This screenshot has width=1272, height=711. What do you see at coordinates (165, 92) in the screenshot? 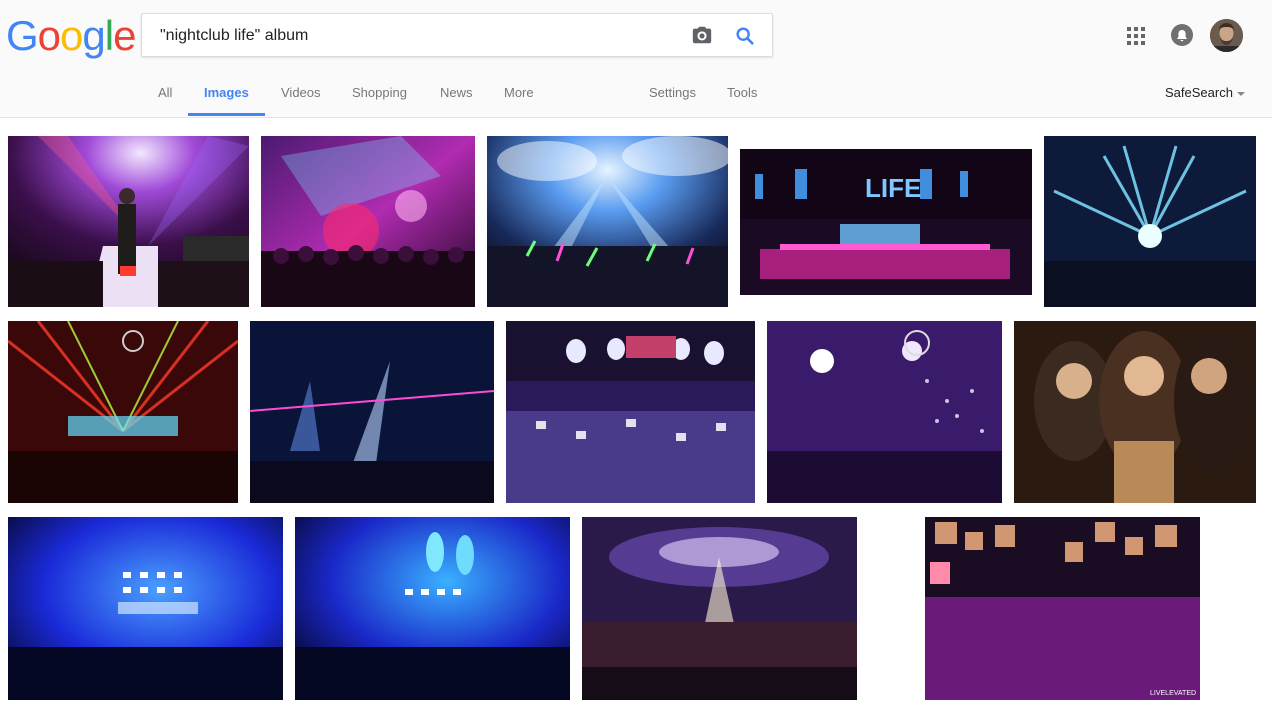
I see `tab-all: All` at bounding box center [165, 92].